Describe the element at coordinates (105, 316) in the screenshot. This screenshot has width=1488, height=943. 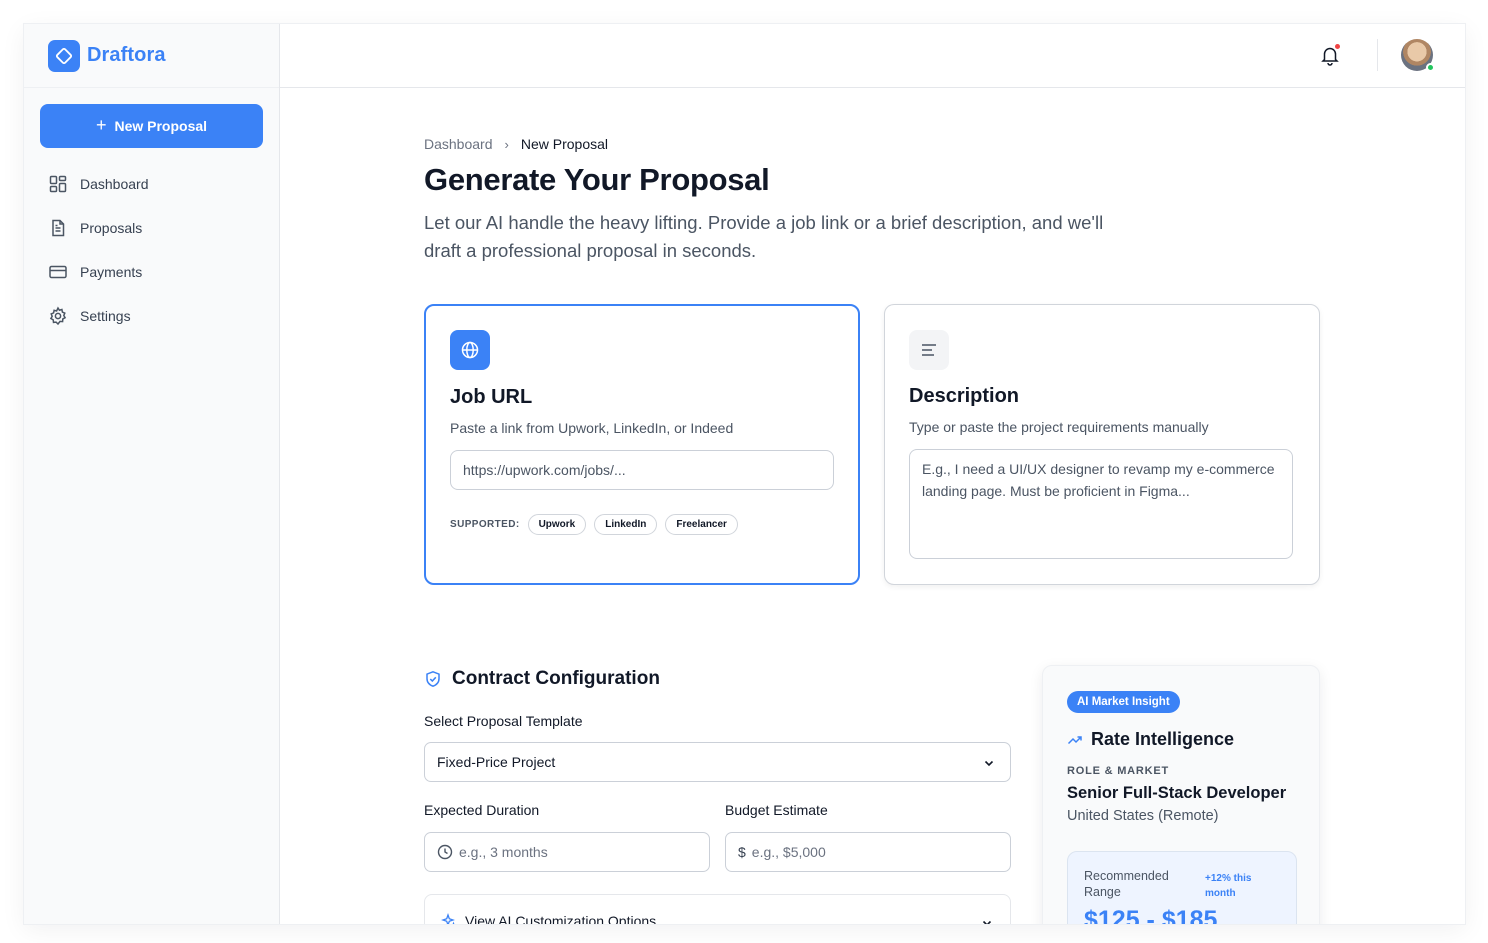
I see `sidebar-item-label: Settings` at that location.